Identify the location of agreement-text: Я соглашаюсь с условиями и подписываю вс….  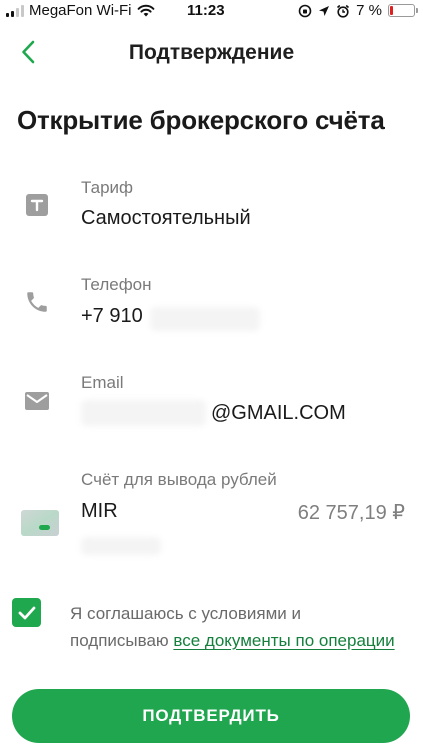
(235, 627).